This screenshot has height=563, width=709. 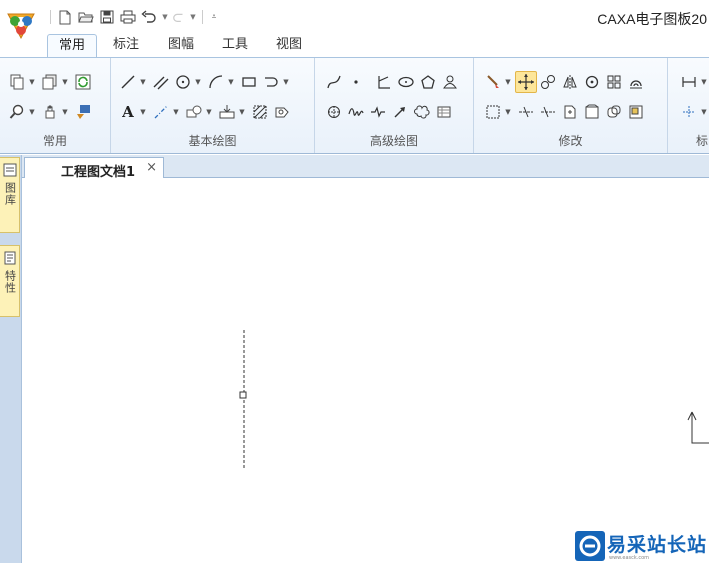 What do you see at coordinates (165, 17) in the screenshot?
I see `undo-dropdown-icon: ▼` at bounding box center [165, 17].